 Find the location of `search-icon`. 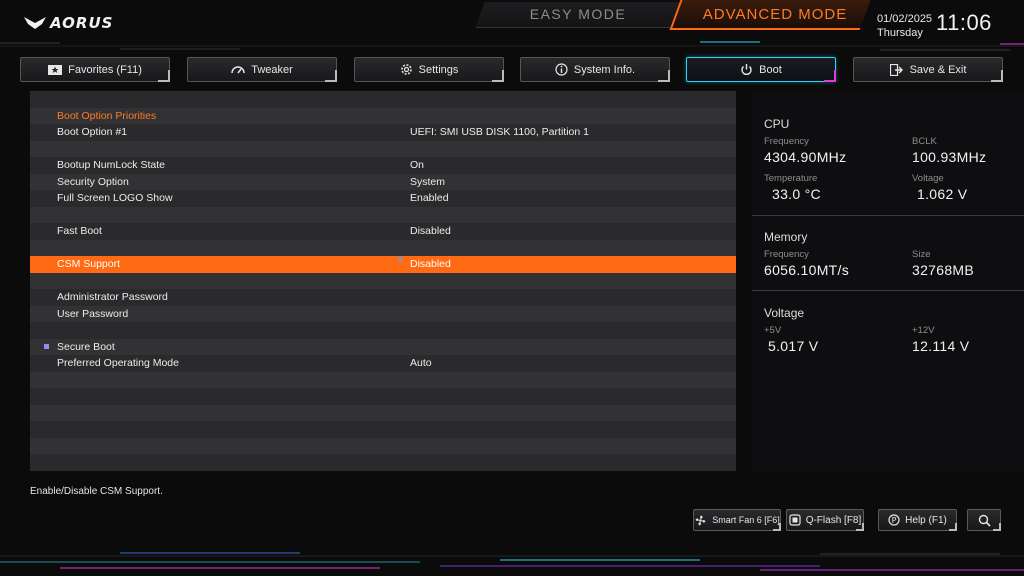

search-icon is located at coordinates (984, 520).